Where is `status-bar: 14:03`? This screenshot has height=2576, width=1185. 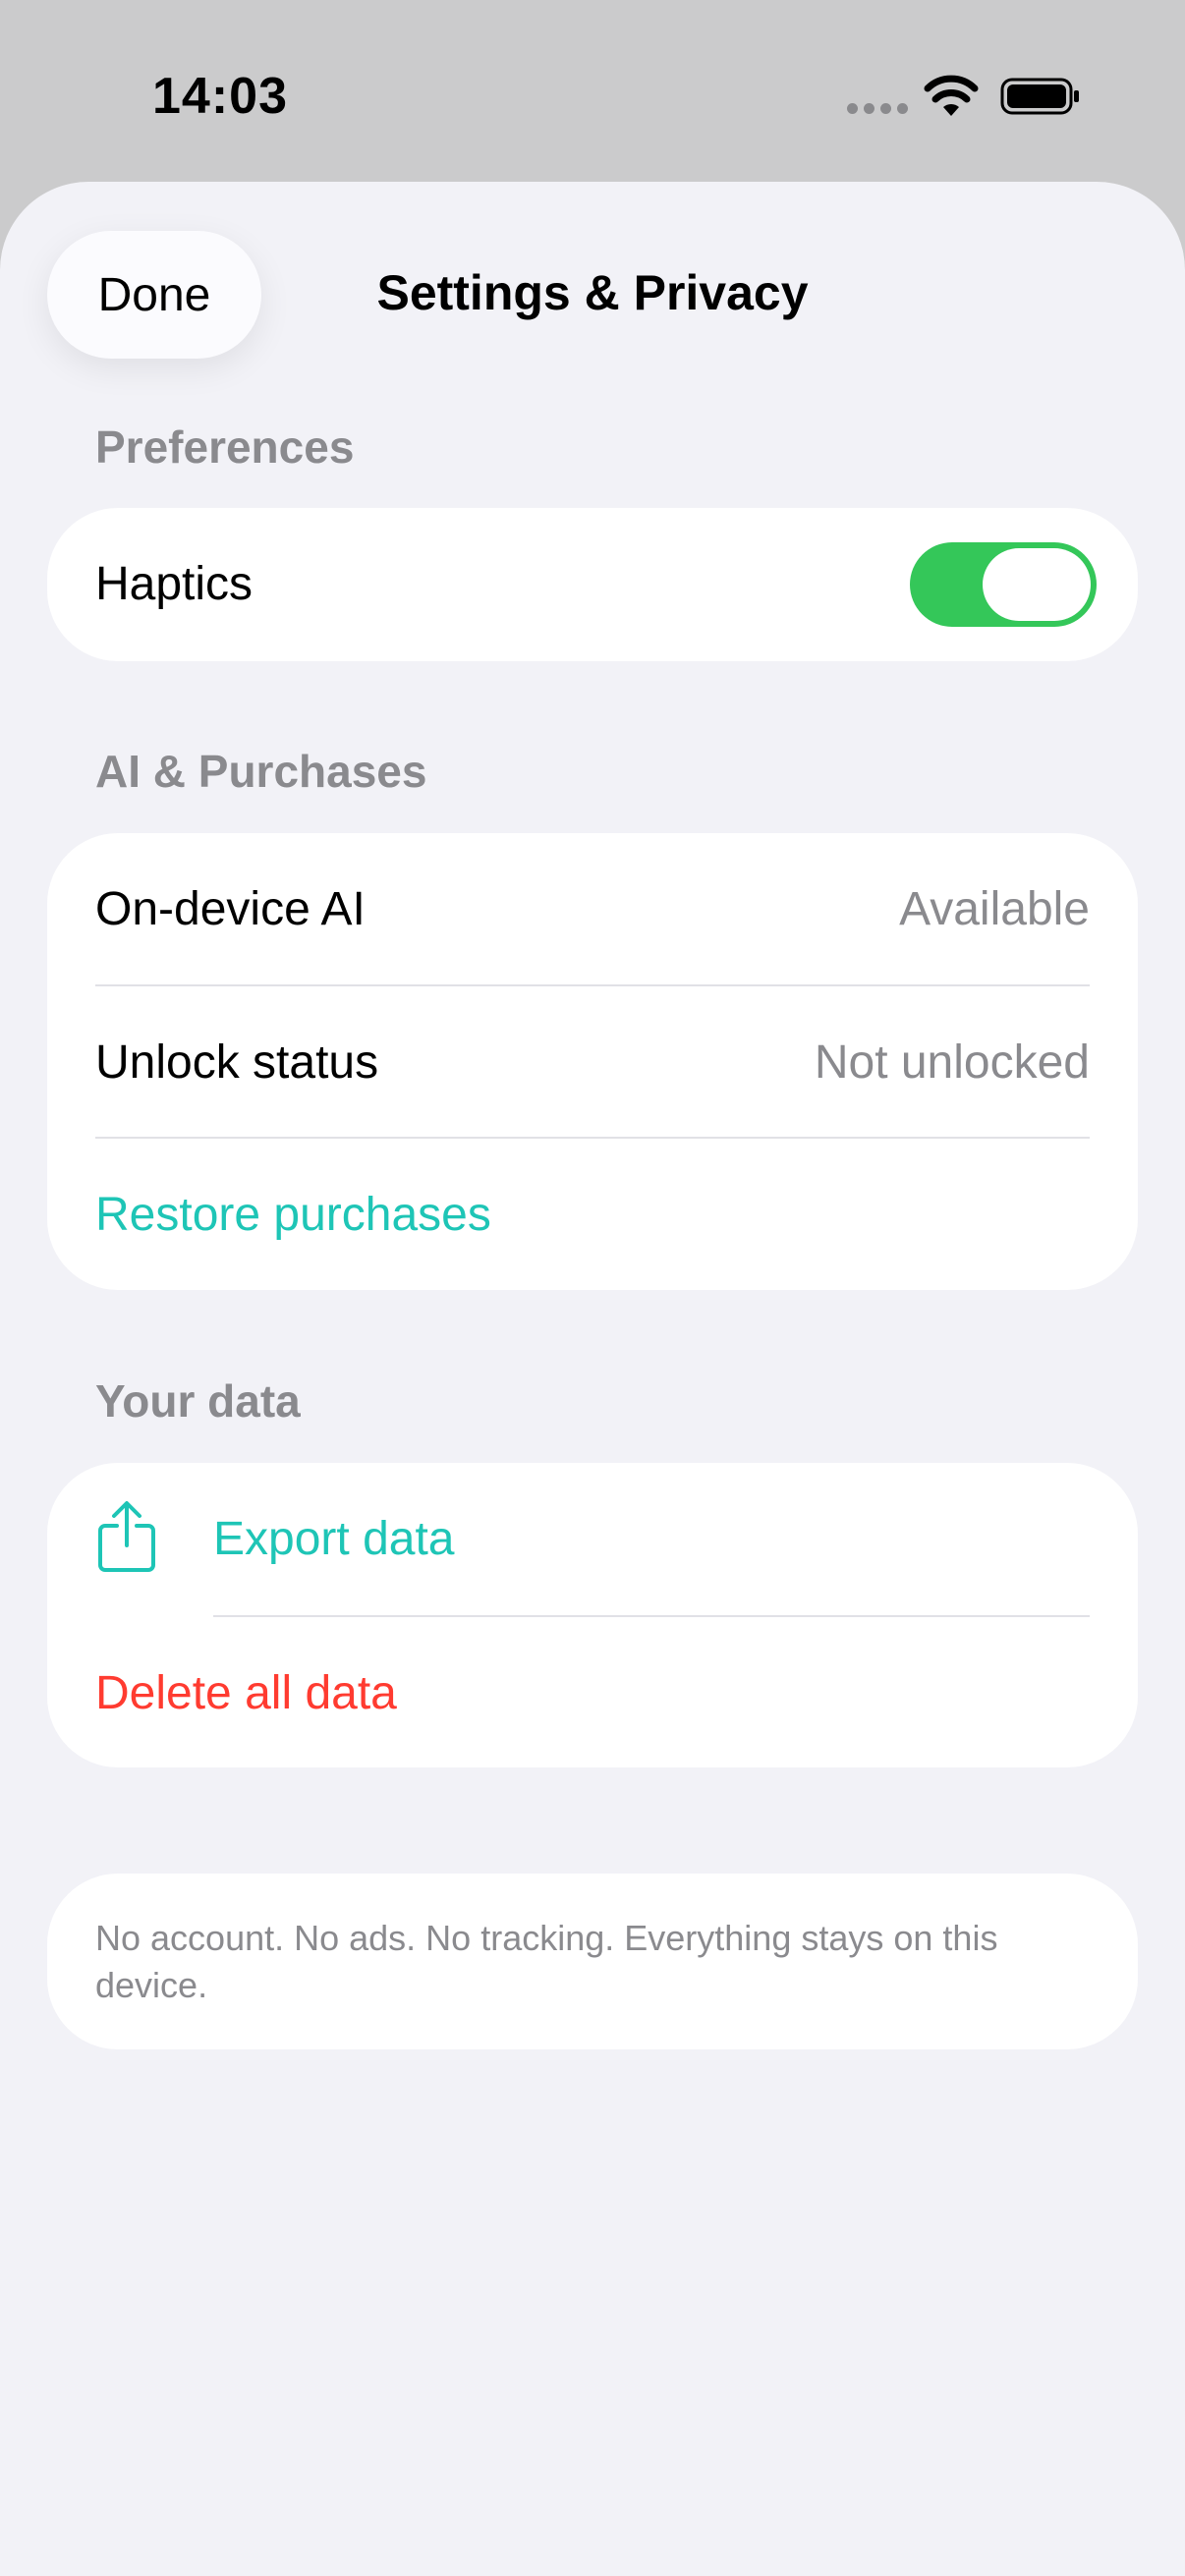
status-bar: 14:03 is located at coordinates (592, 91).